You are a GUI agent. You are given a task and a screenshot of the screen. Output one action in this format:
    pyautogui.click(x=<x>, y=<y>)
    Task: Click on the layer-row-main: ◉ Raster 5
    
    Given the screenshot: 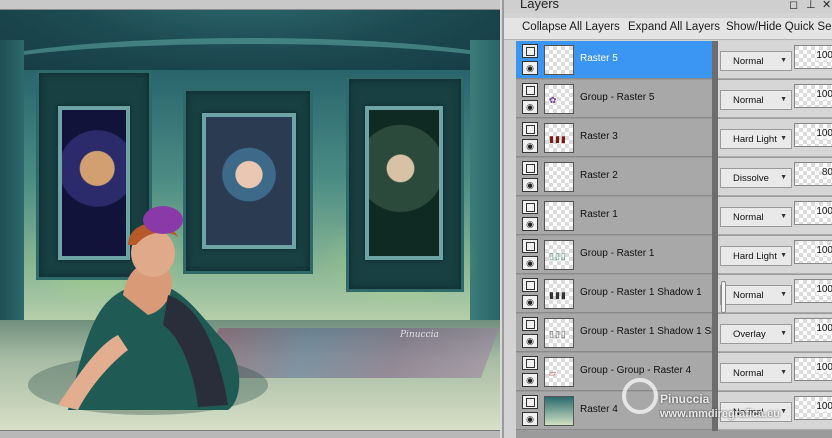 What is the action you would take?
    pyautogui.click(x=614, y=60)
    